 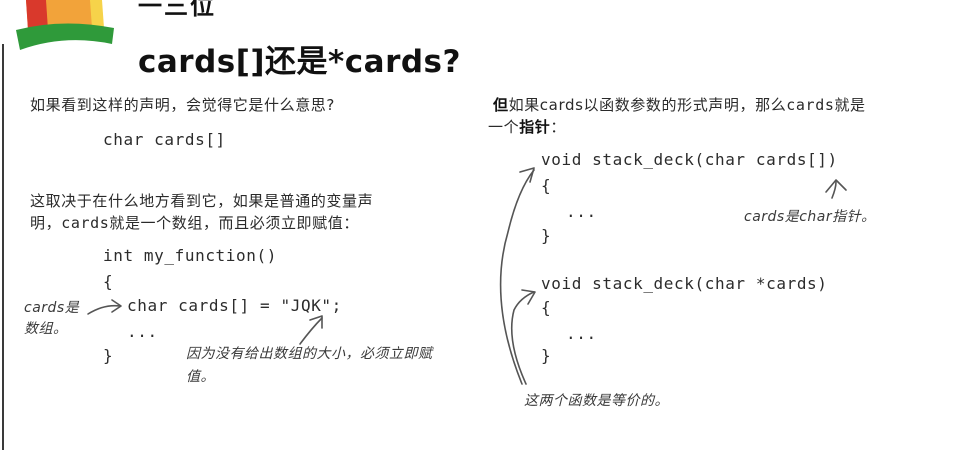 What do you see at coordinates (517, 277) in the screenshot?
I see `arrow-equivalent-upper-icon` at bounding box center [517, 277].